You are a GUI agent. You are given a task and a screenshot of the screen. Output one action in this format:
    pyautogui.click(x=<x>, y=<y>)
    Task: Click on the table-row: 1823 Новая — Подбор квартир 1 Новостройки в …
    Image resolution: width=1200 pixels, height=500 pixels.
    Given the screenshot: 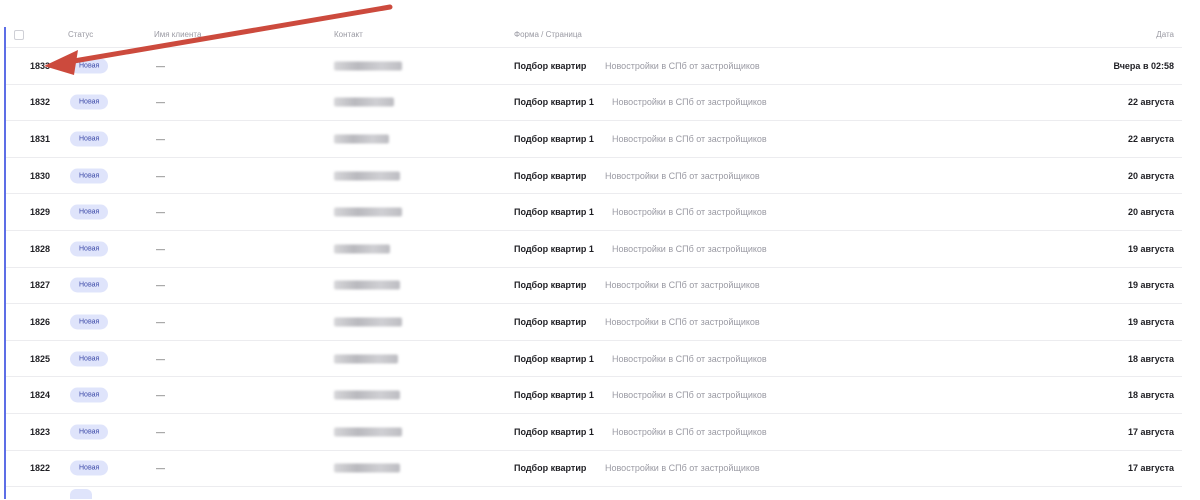 What is the action you would take?
    pyautogui.click(x=594, y=432)
    